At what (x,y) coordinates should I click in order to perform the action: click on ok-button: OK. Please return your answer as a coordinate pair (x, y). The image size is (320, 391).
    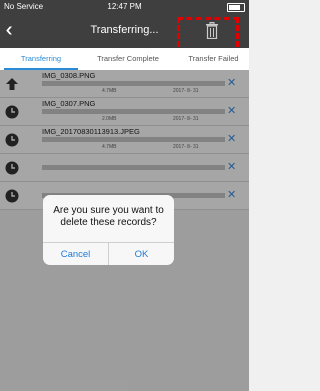
    Looking at the image, I should click on (141, 254).